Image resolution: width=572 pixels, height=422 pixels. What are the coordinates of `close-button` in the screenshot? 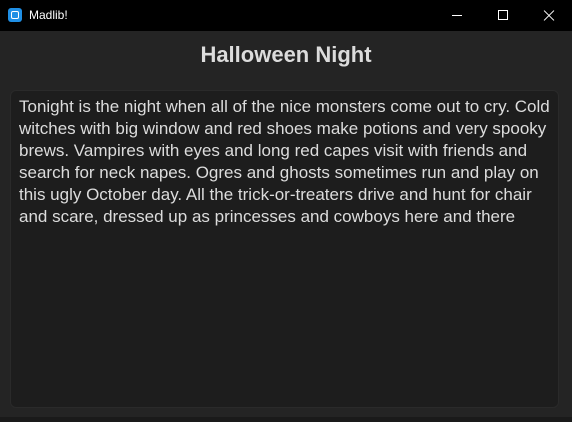 It's located at (549, 15).